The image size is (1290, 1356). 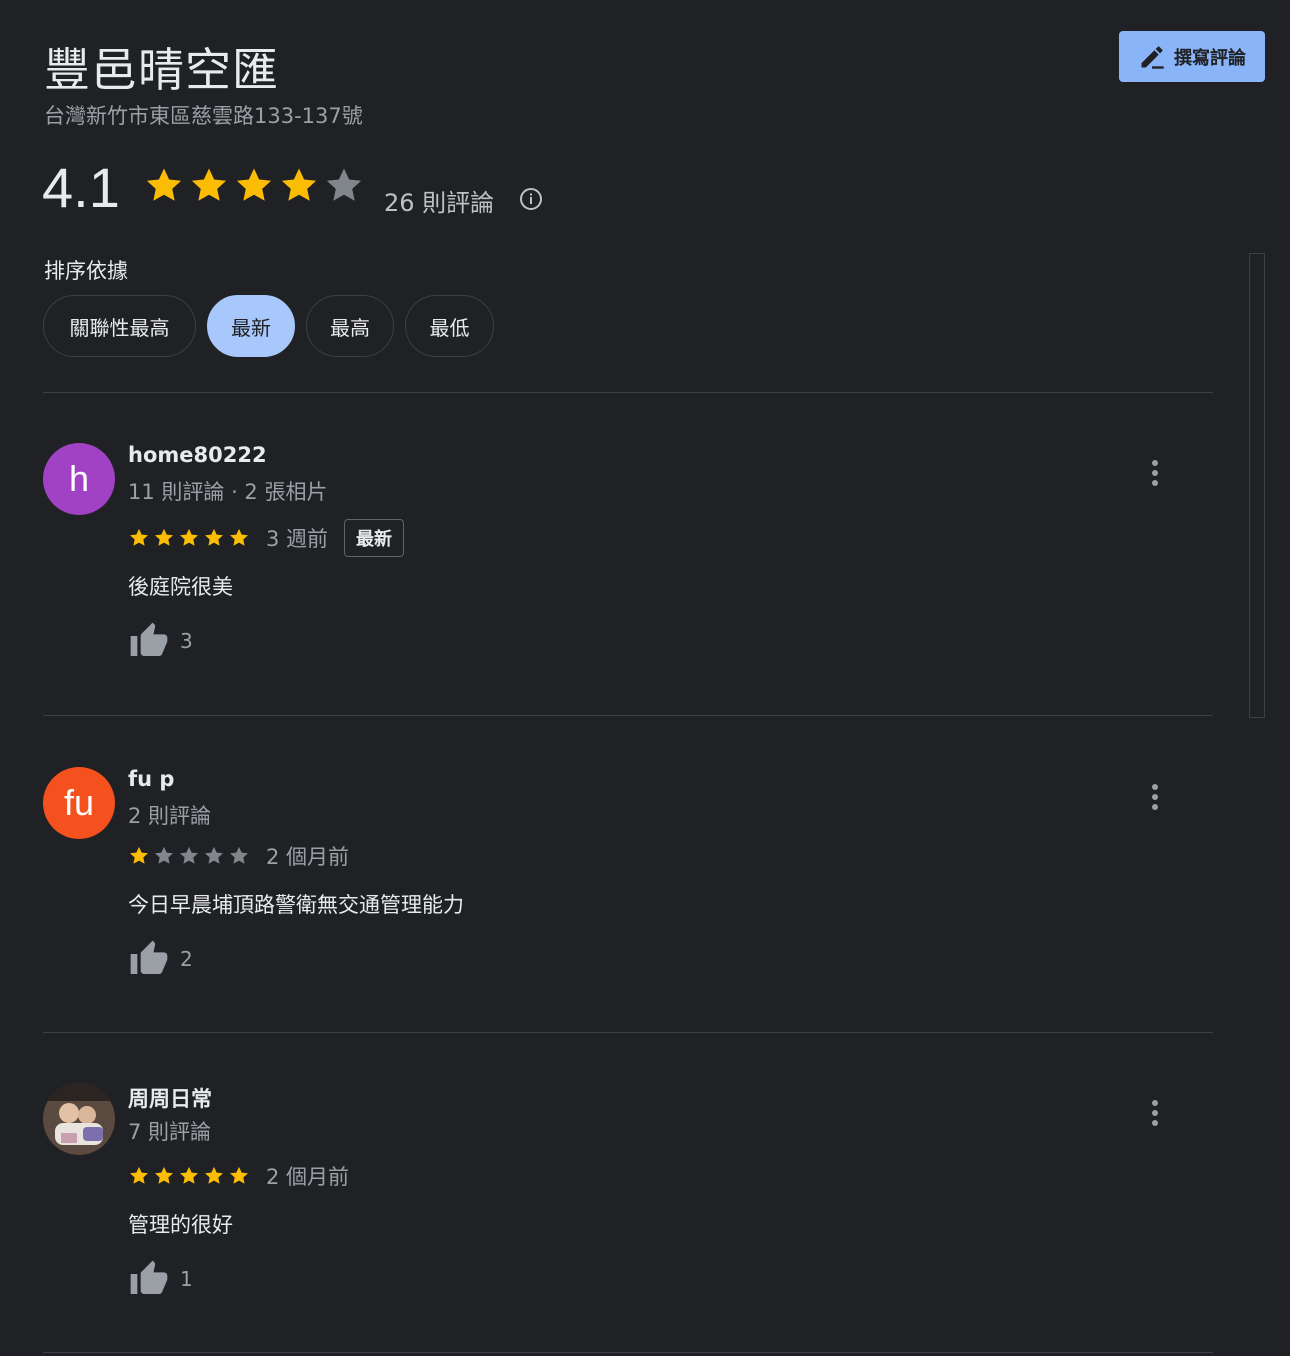 I want to click on average-rating: 4.1, so click(x=81, y=187).